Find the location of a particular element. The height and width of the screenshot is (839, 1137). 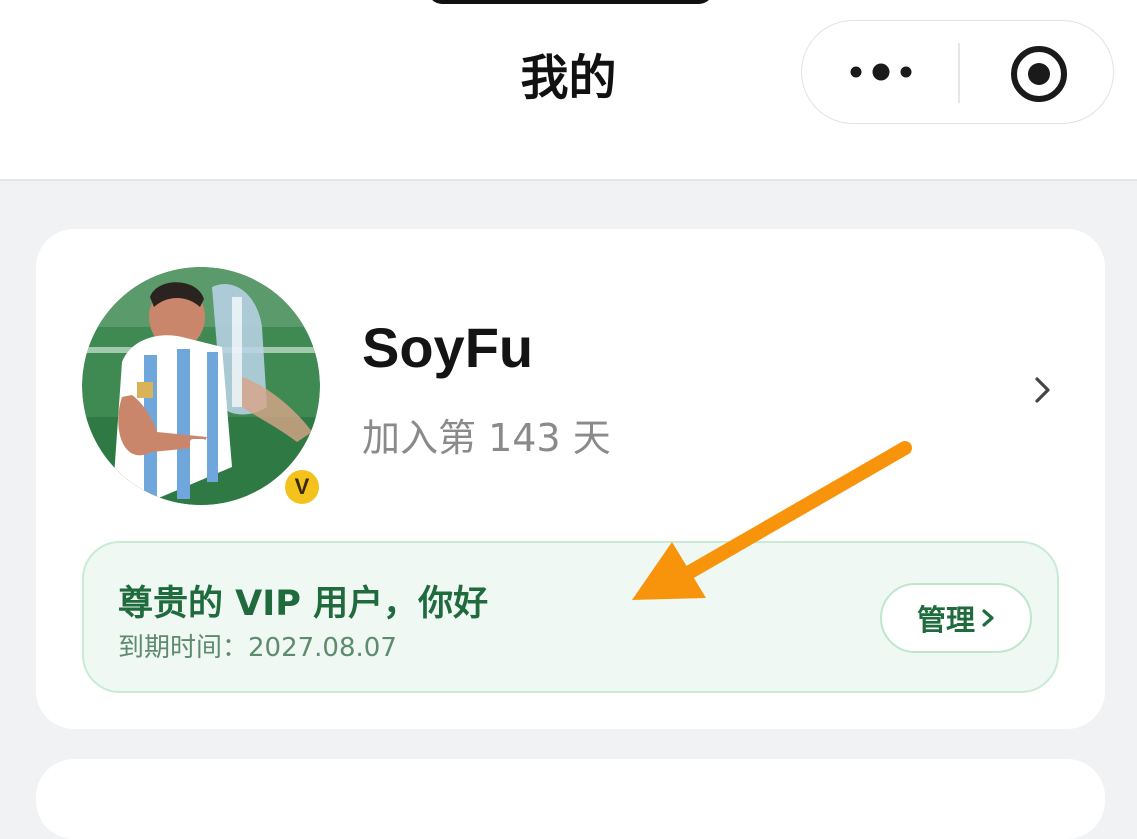

vip-badge: V is located at coordinates (302, 487).